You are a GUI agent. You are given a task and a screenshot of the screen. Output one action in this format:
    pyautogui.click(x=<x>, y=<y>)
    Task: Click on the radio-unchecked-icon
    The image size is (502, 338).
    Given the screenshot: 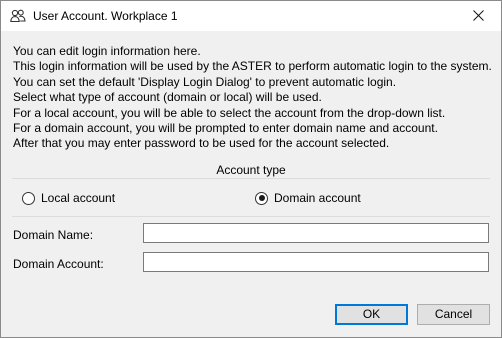 What is the action you would take?
    pyautogui.click(x=28, y=198)
    